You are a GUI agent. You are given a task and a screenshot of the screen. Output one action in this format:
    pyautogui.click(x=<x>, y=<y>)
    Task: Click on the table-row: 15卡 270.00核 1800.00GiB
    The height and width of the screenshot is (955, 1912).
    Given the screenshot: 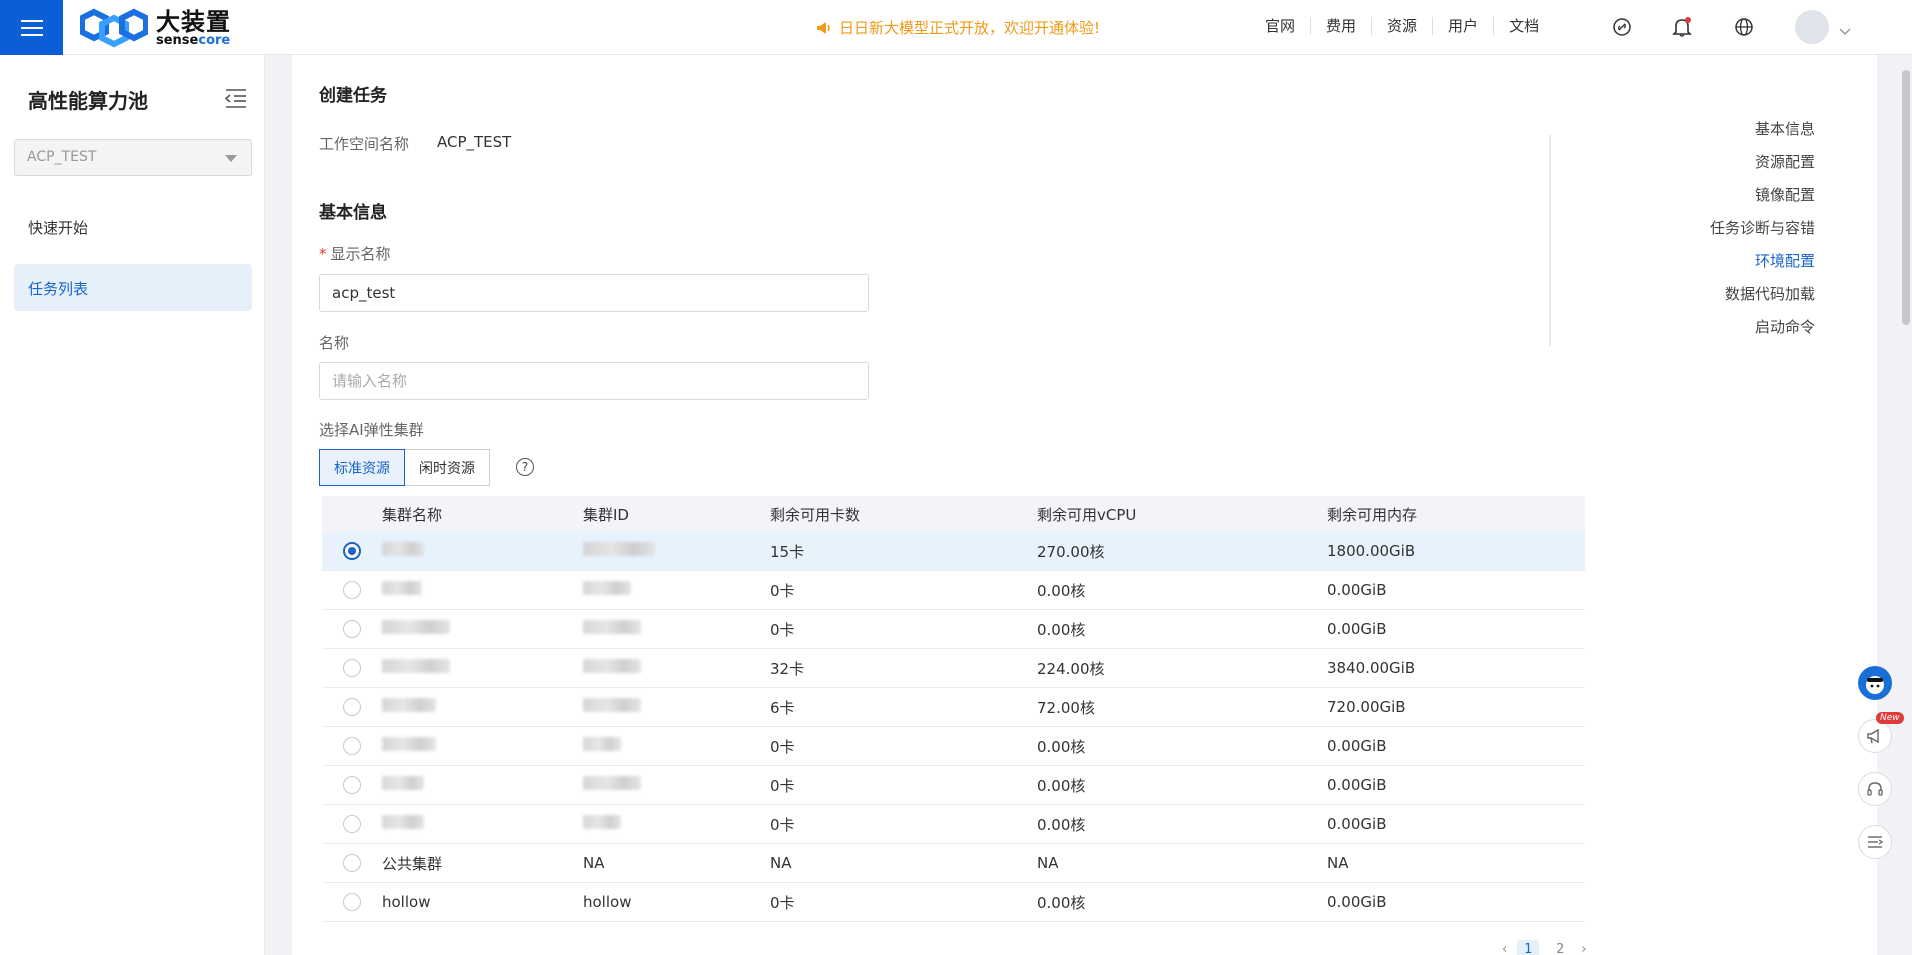 What is the action you would take?
    pyautogui.click(x=953, y=551)
    